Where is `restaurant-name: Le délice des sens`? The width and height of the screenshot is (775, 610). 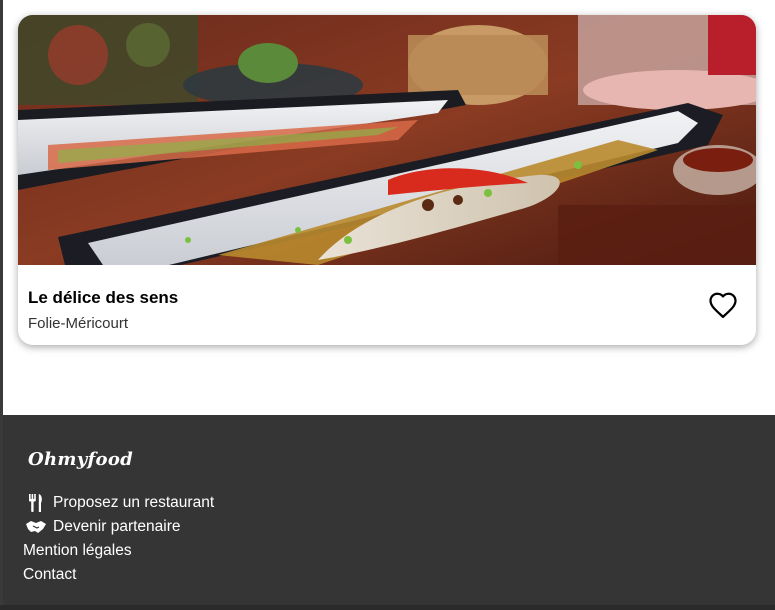 restaurant-name: Le délice des sens is located at coordinates (103, 298).